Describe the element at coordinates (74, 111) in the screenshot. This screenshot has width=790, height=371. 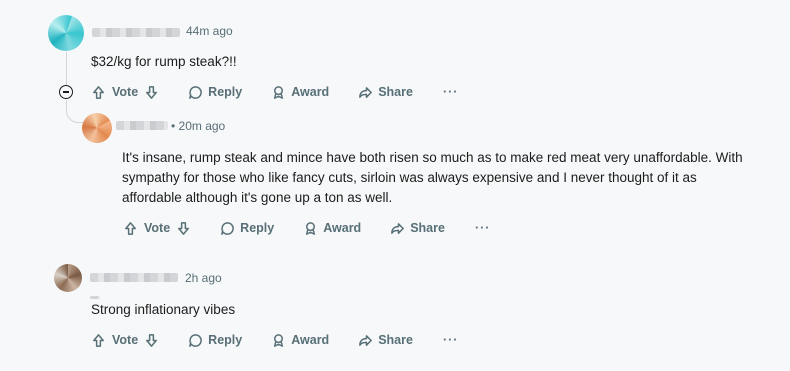
I see `thread-connector` at that location.